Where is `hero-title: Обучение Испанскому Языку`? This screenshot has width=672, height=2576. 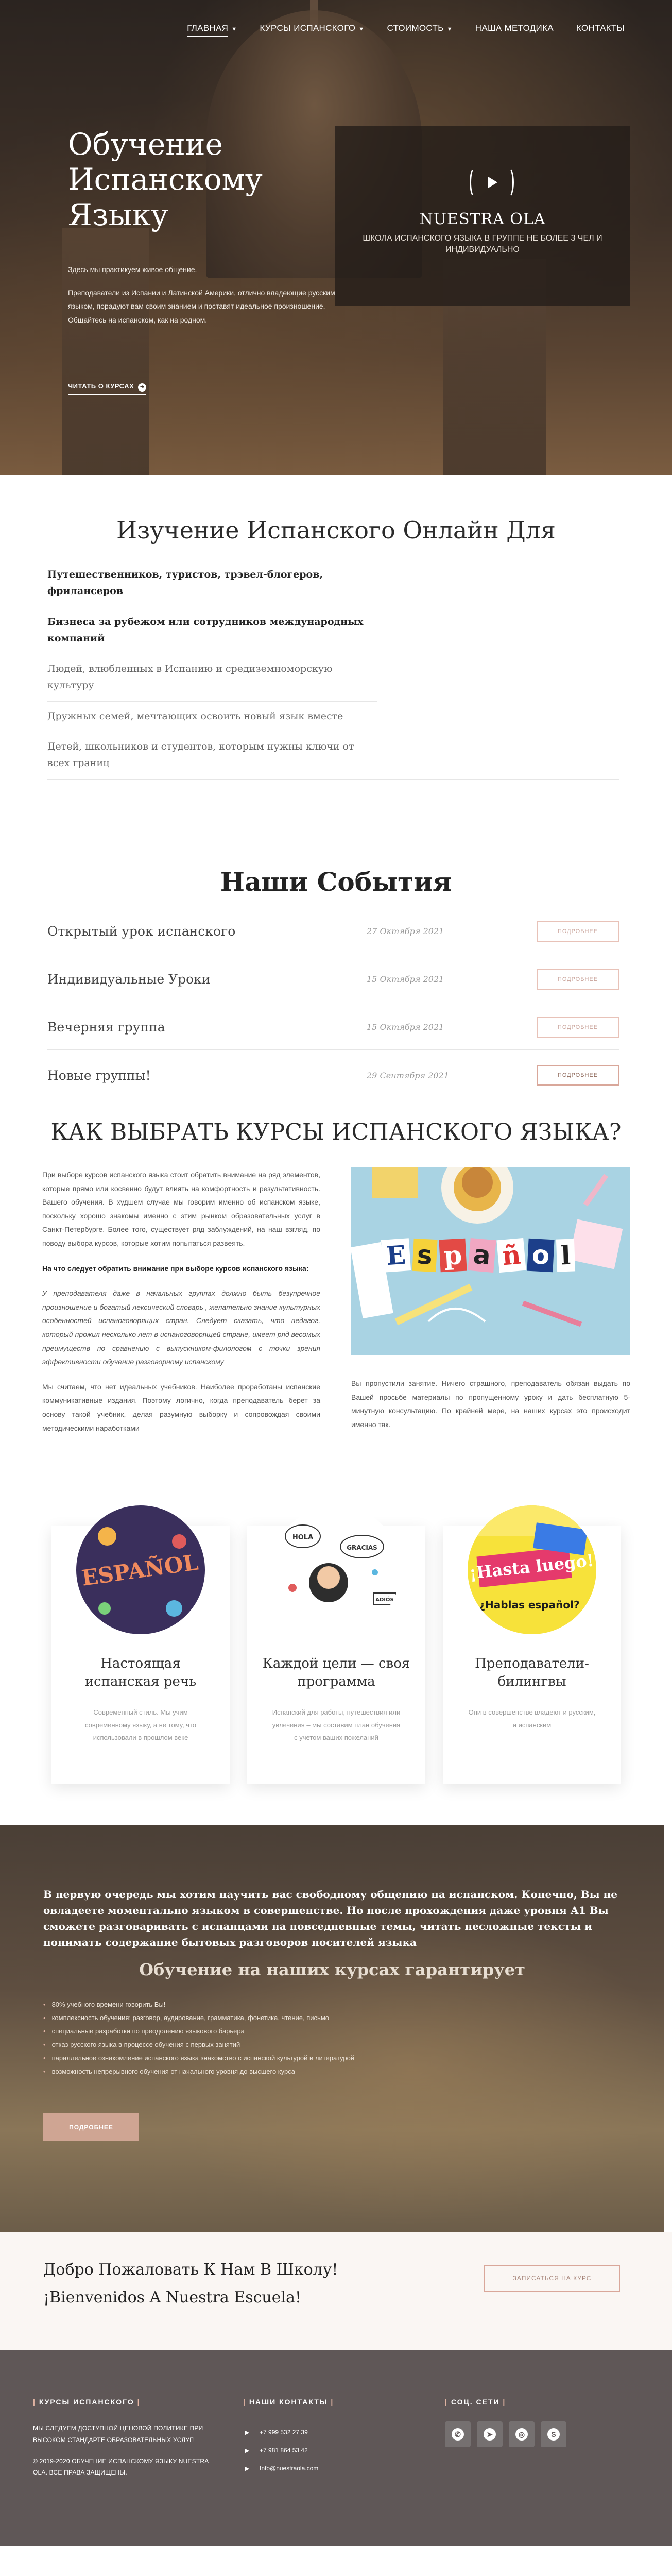
hero-title: Обучение Испанскому Языку is located at coordinates (165, 180).